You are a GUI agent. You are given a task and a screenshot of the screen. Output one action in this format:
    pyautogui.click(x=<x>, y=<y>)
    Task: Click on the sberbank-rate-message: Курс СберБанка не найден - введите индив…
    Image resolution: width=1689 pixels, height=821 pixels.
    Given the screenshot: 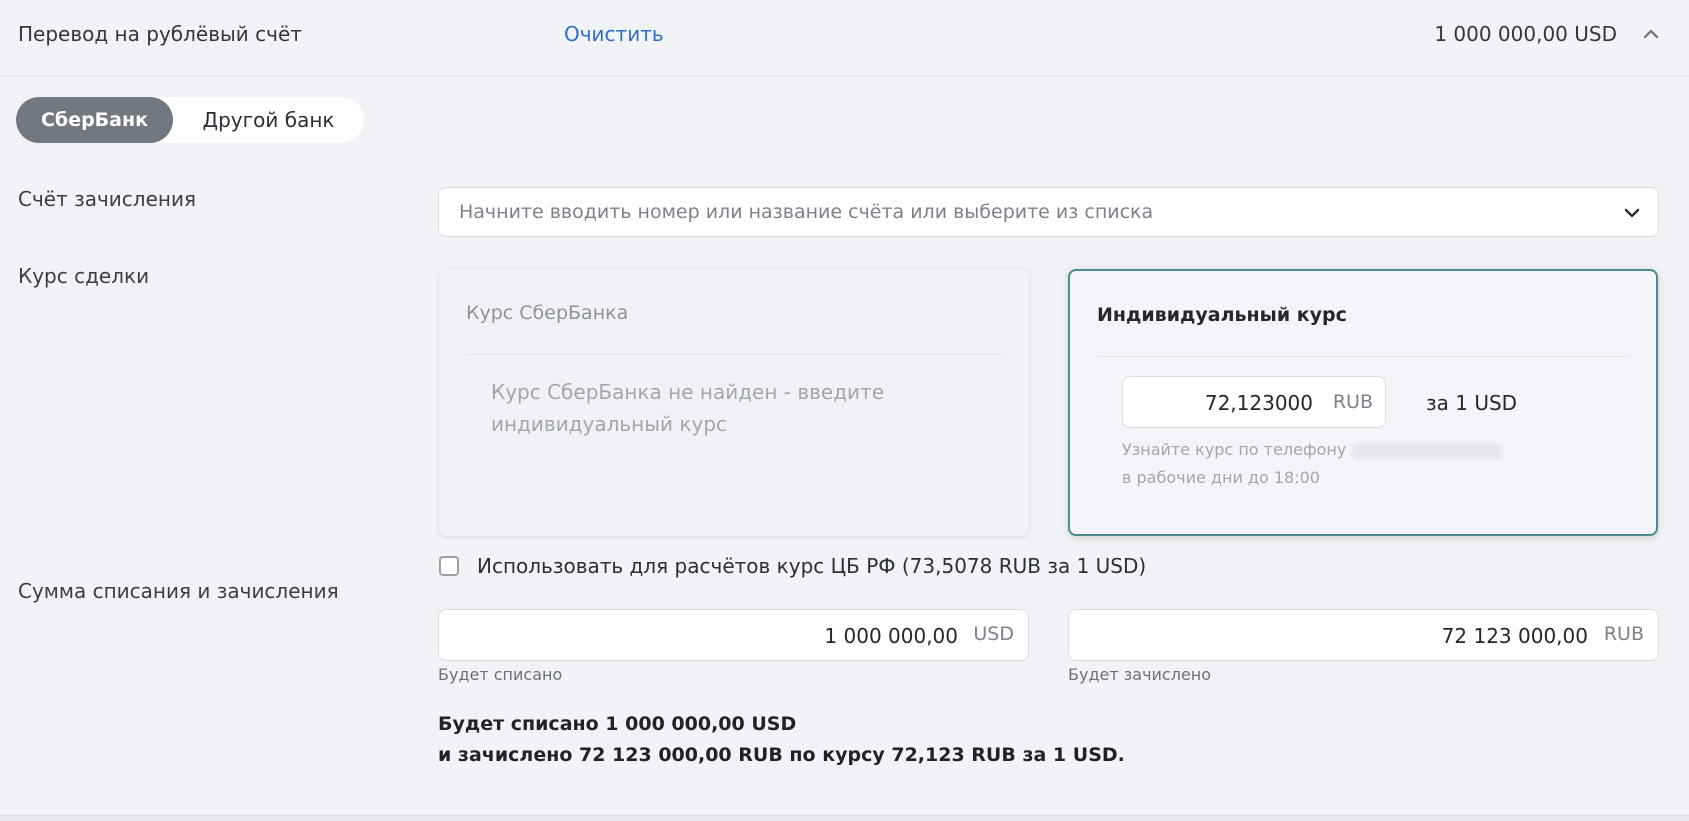 What is the action you would take?
    pyautogui.click(x=687, y=408)
    